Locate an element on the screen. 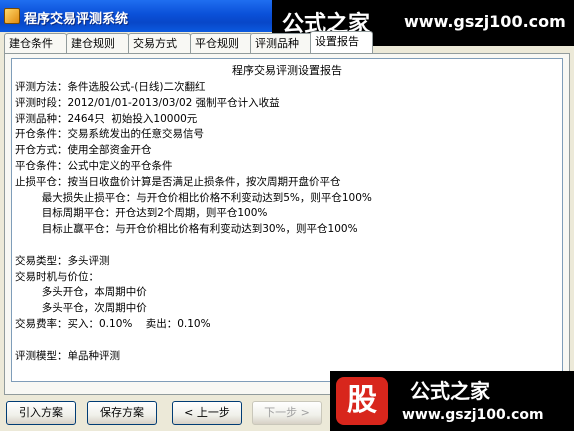 This screenshot has width=574, height=431. tab-open-conditions: 建仓条件 is located at coordinates (35, 43).